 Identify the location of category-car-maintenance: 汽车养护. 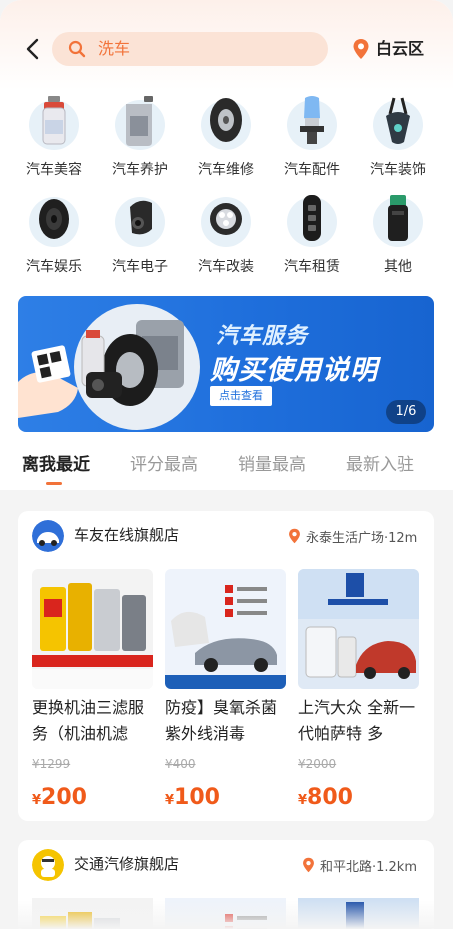
(140, 142).